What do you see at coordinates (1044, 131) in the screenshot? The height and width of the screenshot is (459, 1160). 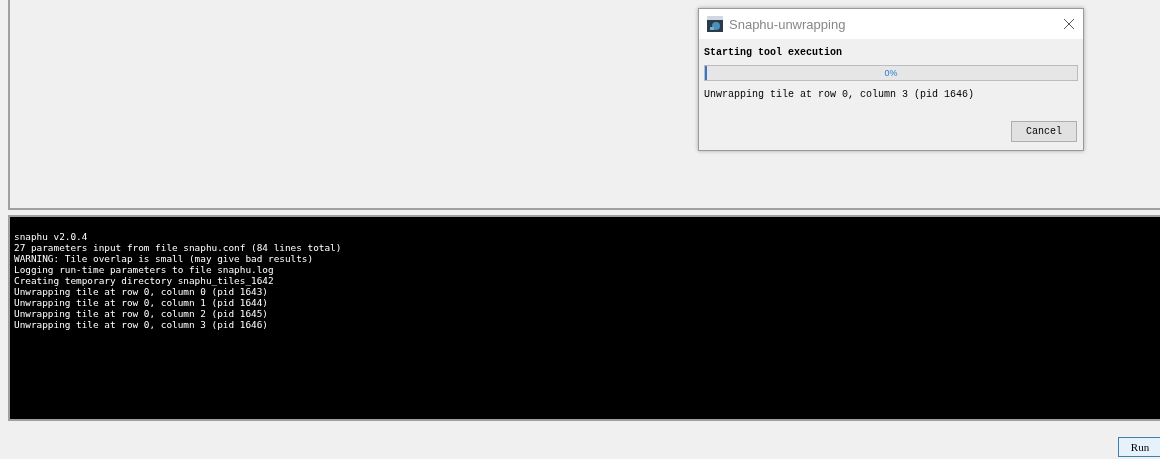 I see `cancel-button: Cancel` at bounding box center [1044, 131].